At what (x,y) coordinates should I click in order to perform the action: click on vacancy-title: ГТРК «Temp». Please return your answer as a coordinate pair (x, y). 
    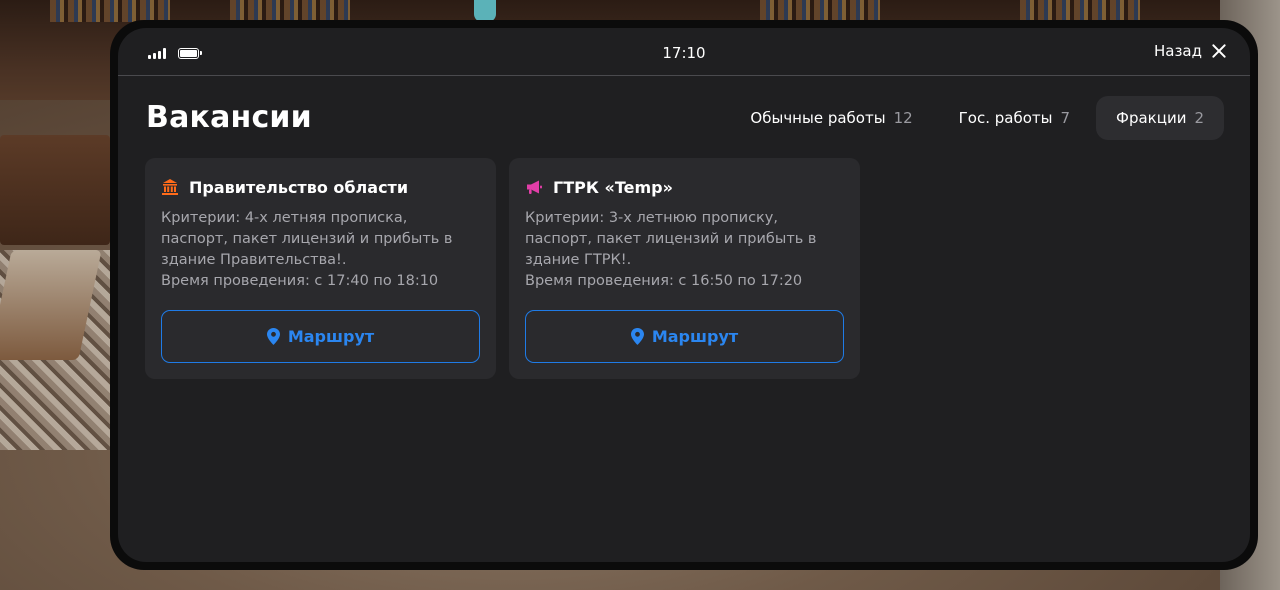
    Looking at the image, I should click on (613, 187).